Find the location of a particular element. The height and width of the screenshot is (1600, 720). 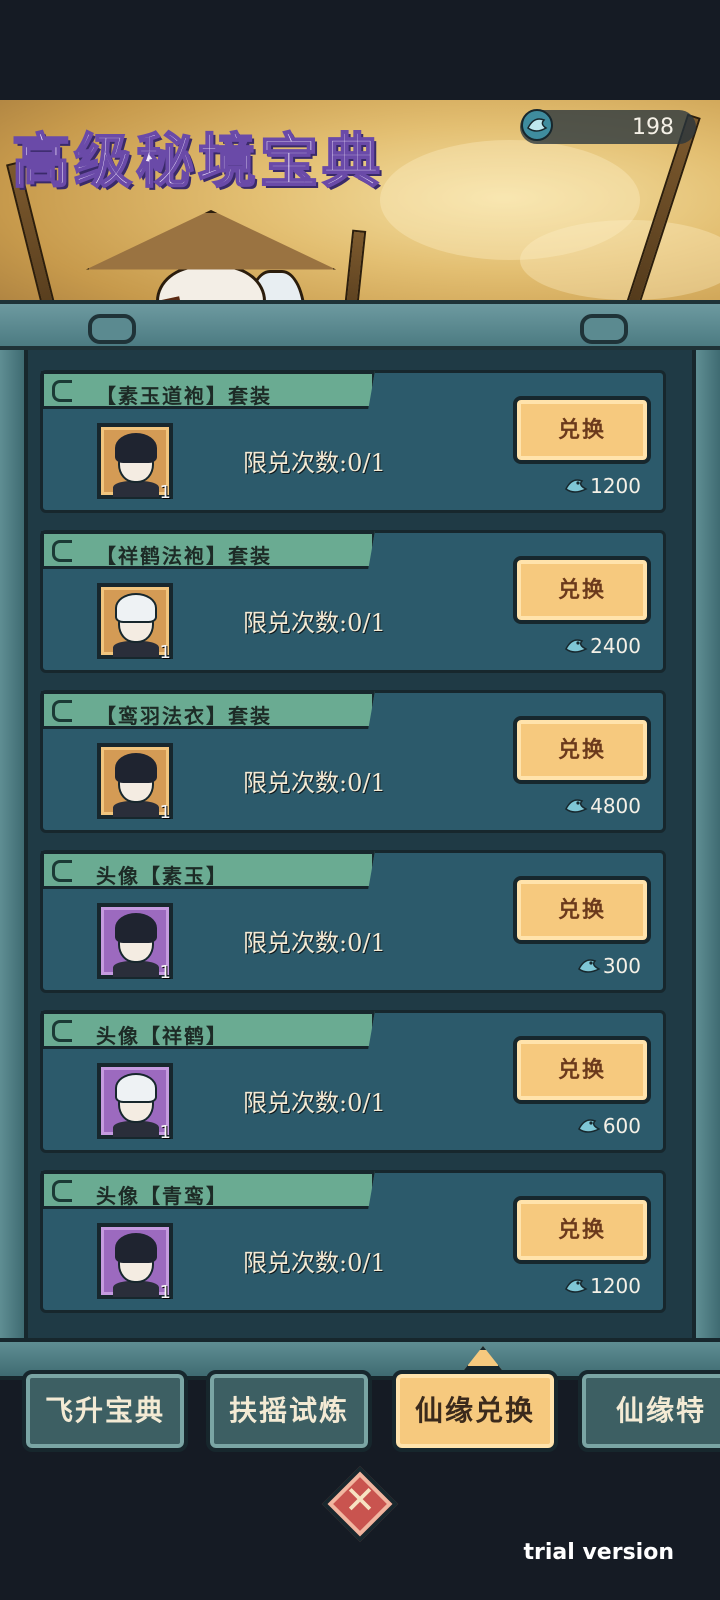

item-name: 【祥鹤法袍】套装 is located at coordinates (184, 556).